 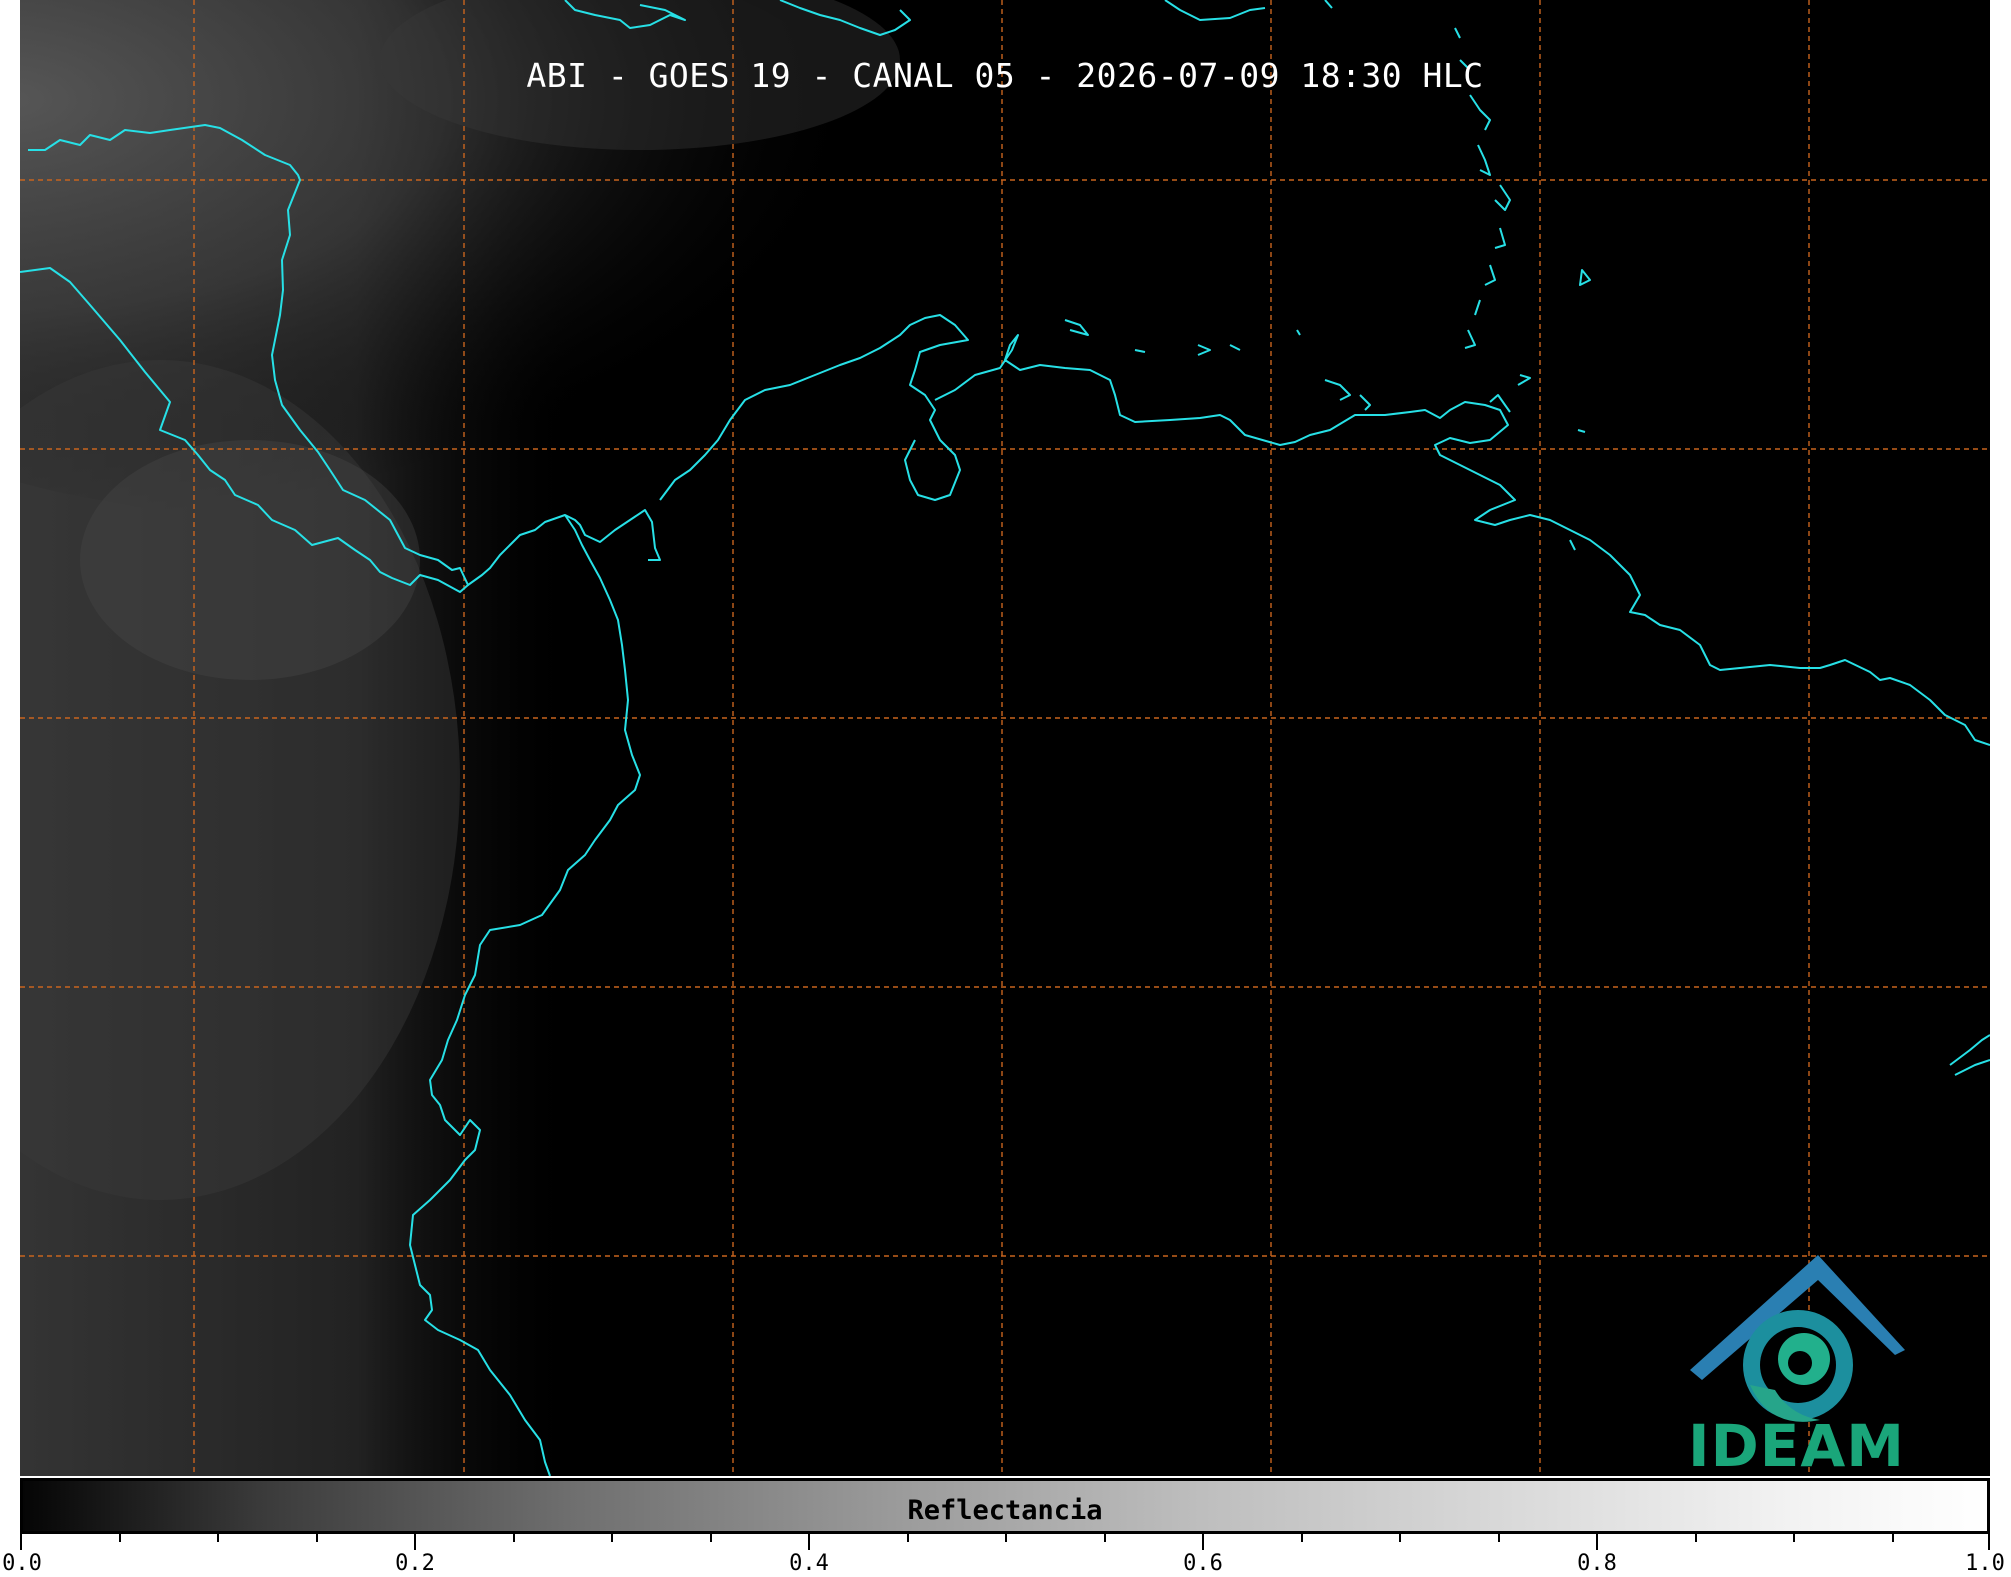 What do you see at coordinates (1597, 1563) in the screenshot?
I see `colorbar-tick-label: 0.8` at bounding box center [1597, 1563].